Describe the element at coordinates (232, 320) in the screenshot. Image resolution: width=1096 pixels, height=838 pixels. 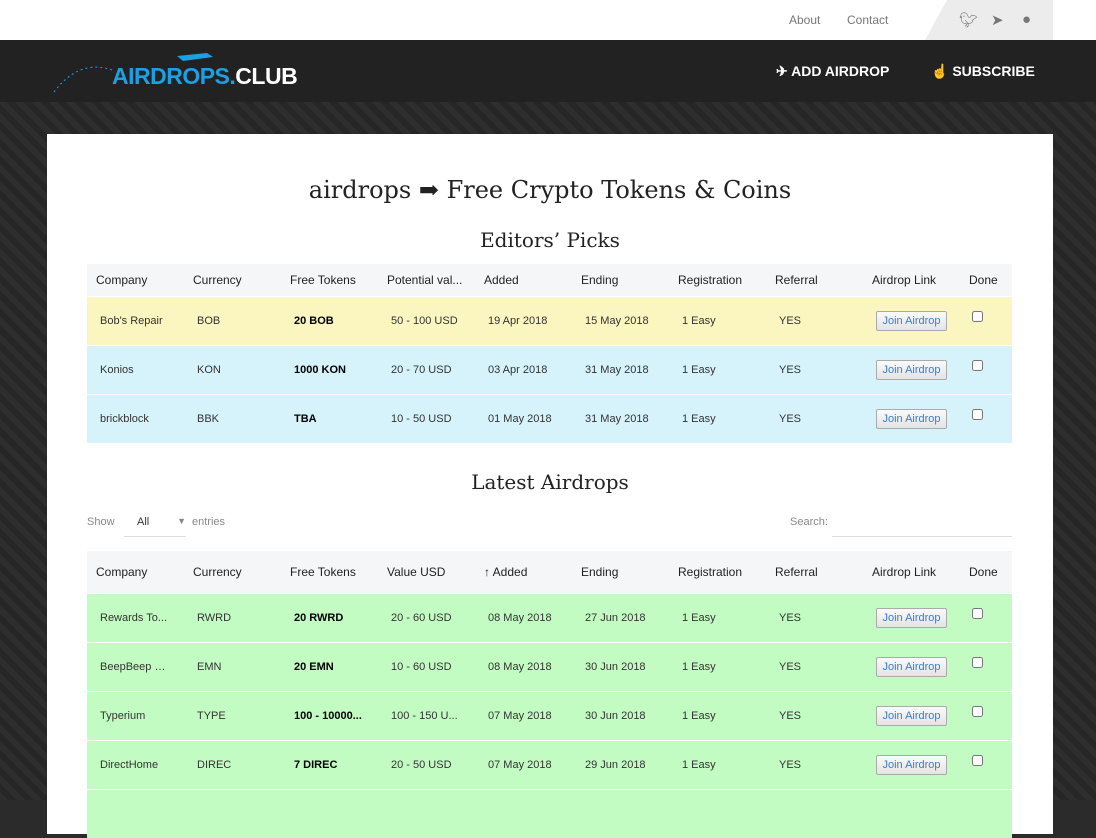
I see `cell-currency: BOB` at that location.